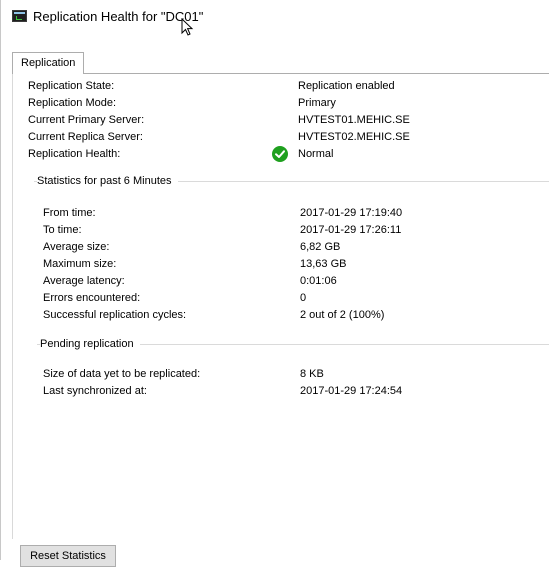  I want to click on pending-value: 8 KB, so click(312, 374).